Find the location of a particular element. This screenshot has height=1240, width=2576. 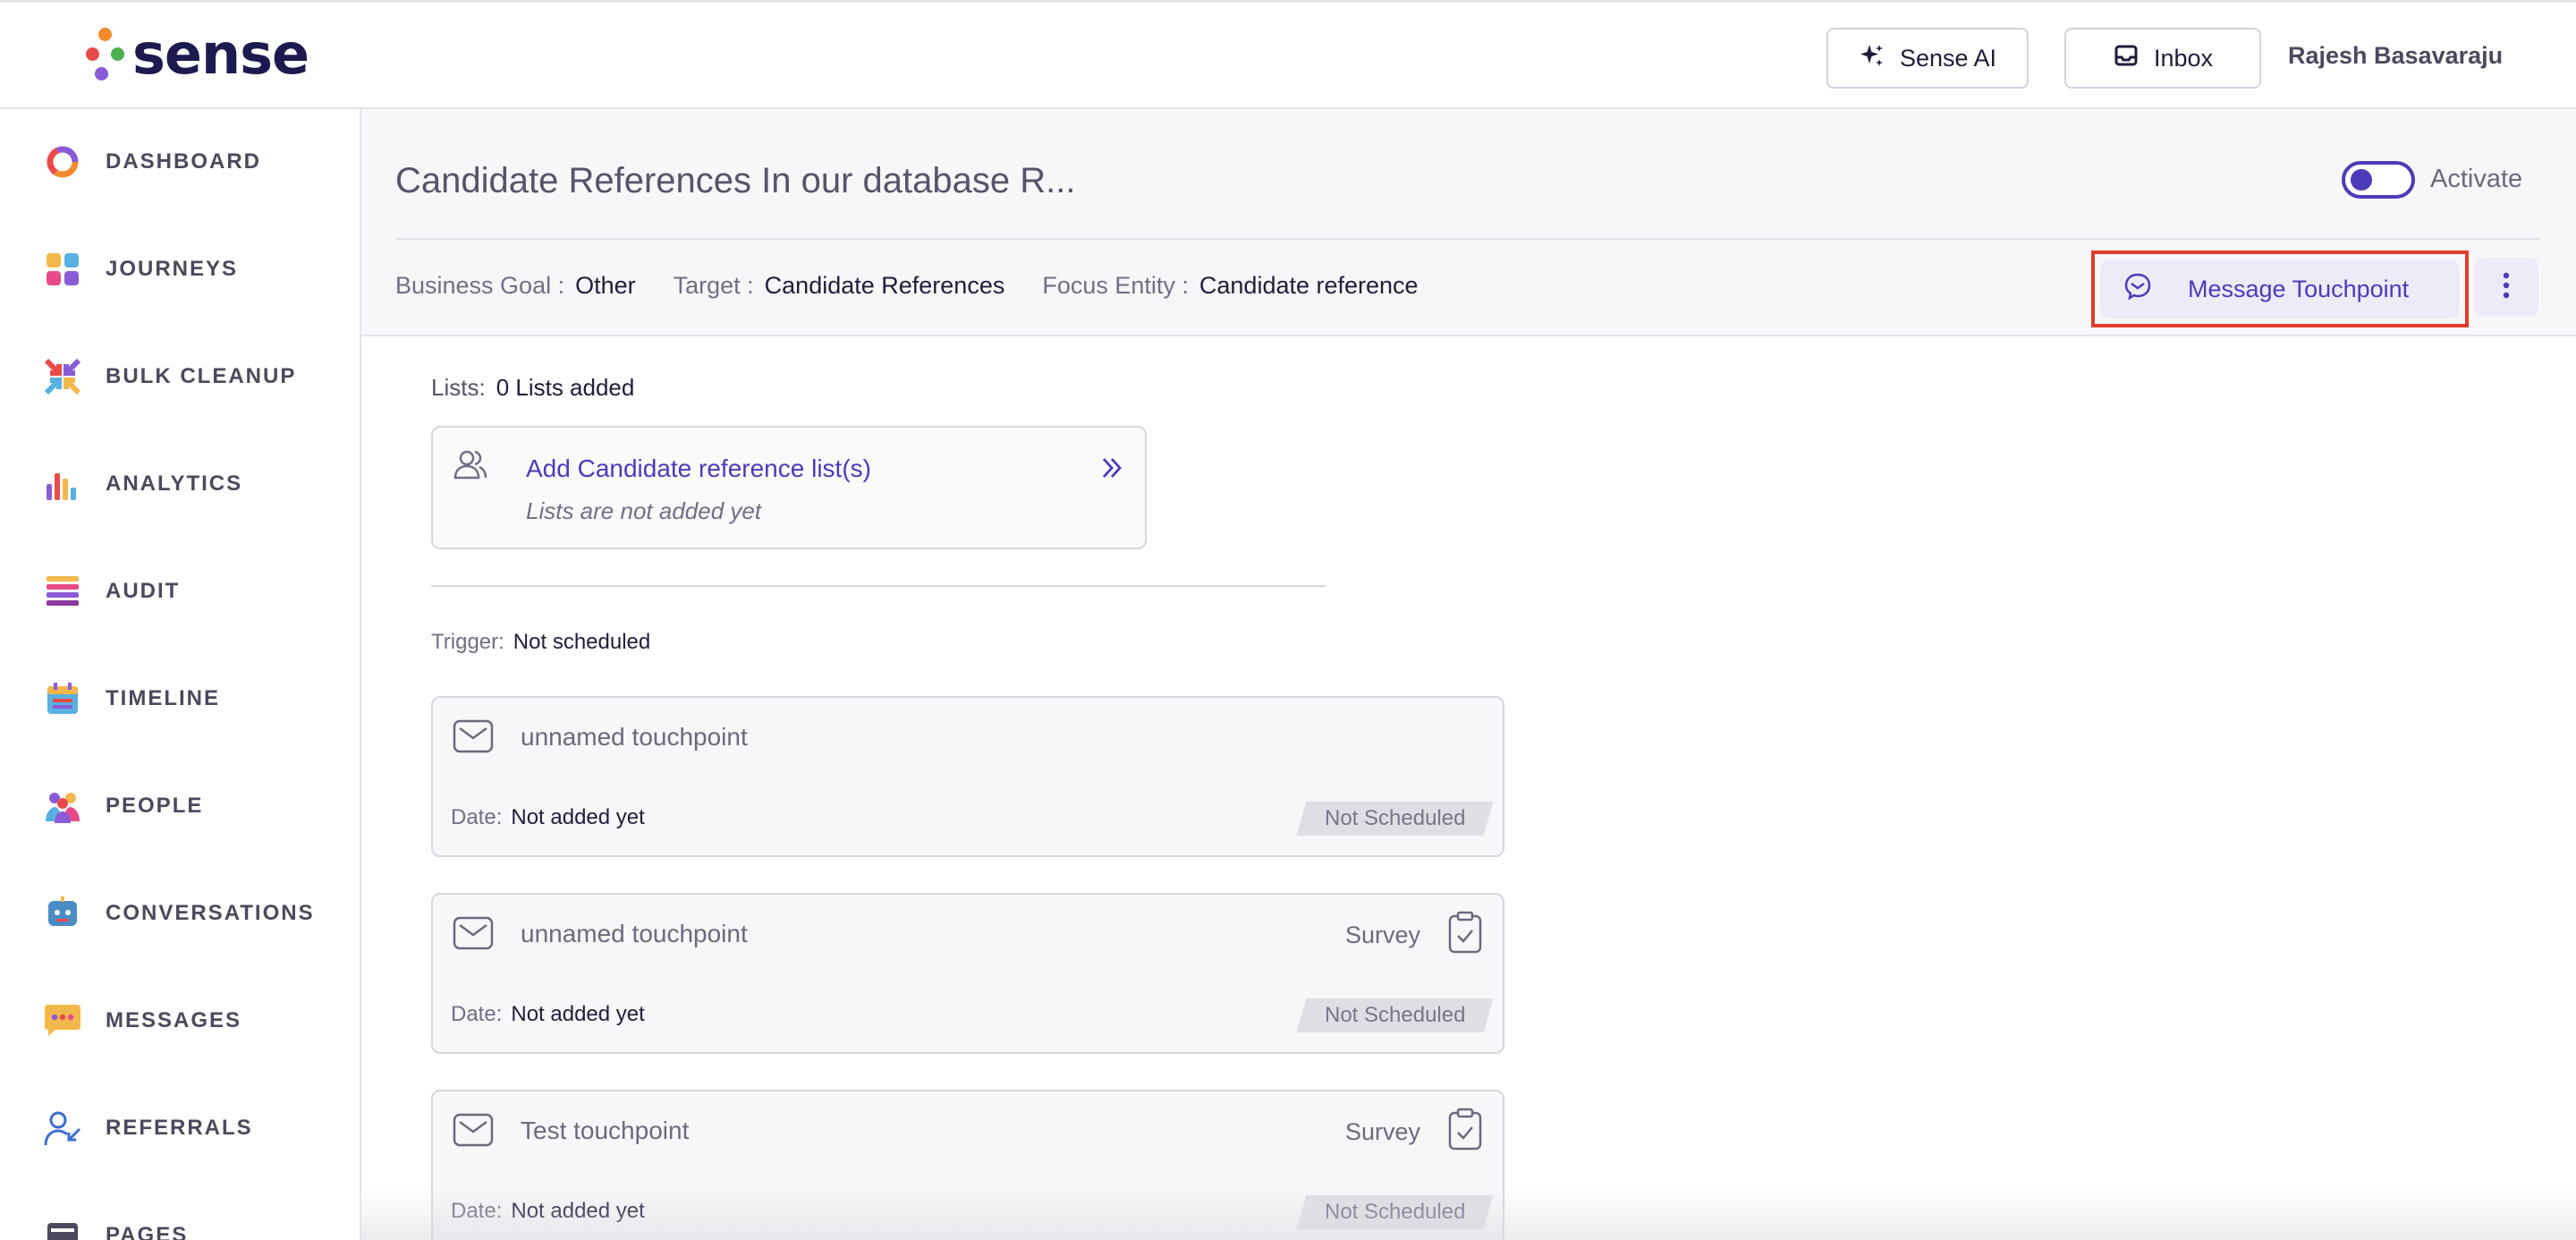

sidebar-item-label: JOURNEYS is located at coordinates (172, 269).